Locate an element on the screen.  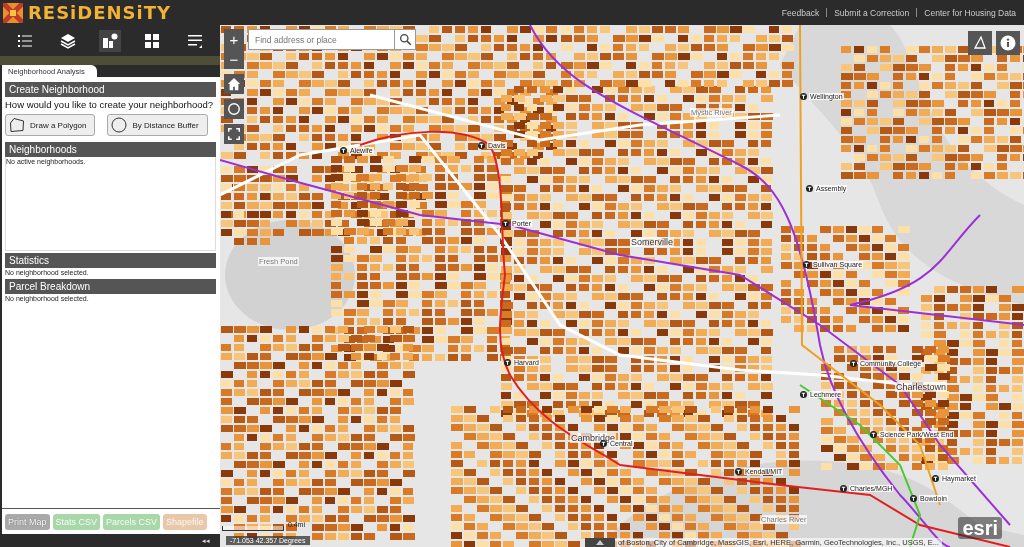
esri-logo: esri is located at coordinates (980, 528).